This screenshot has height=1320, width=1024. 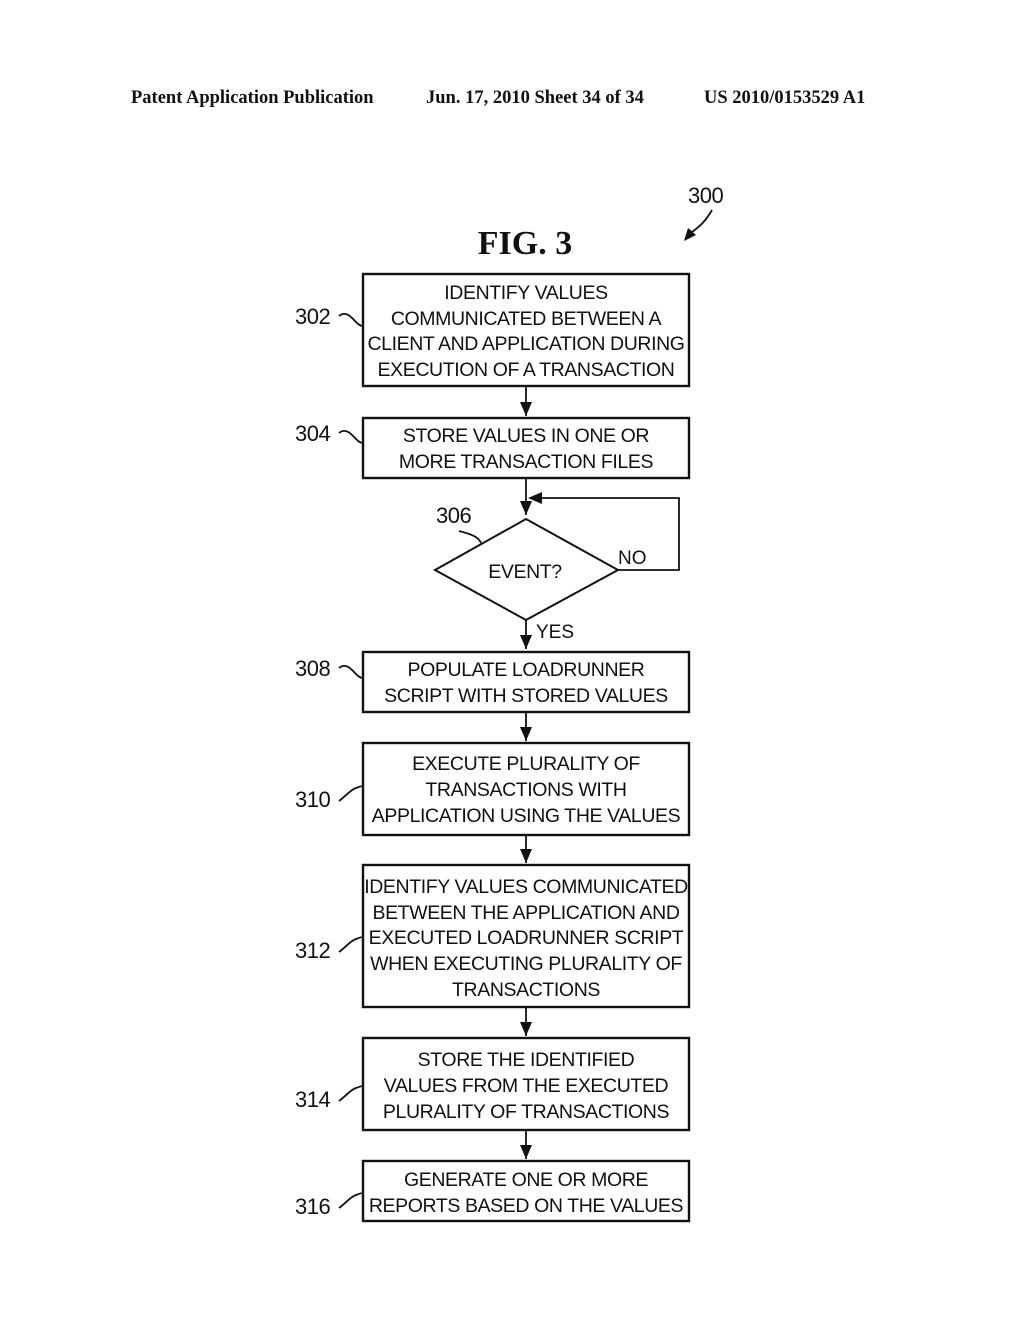 What do you see at coordinates (312, 799) in the screenshot?
I see `step-ref: 310` at bounding box center [312, 799].